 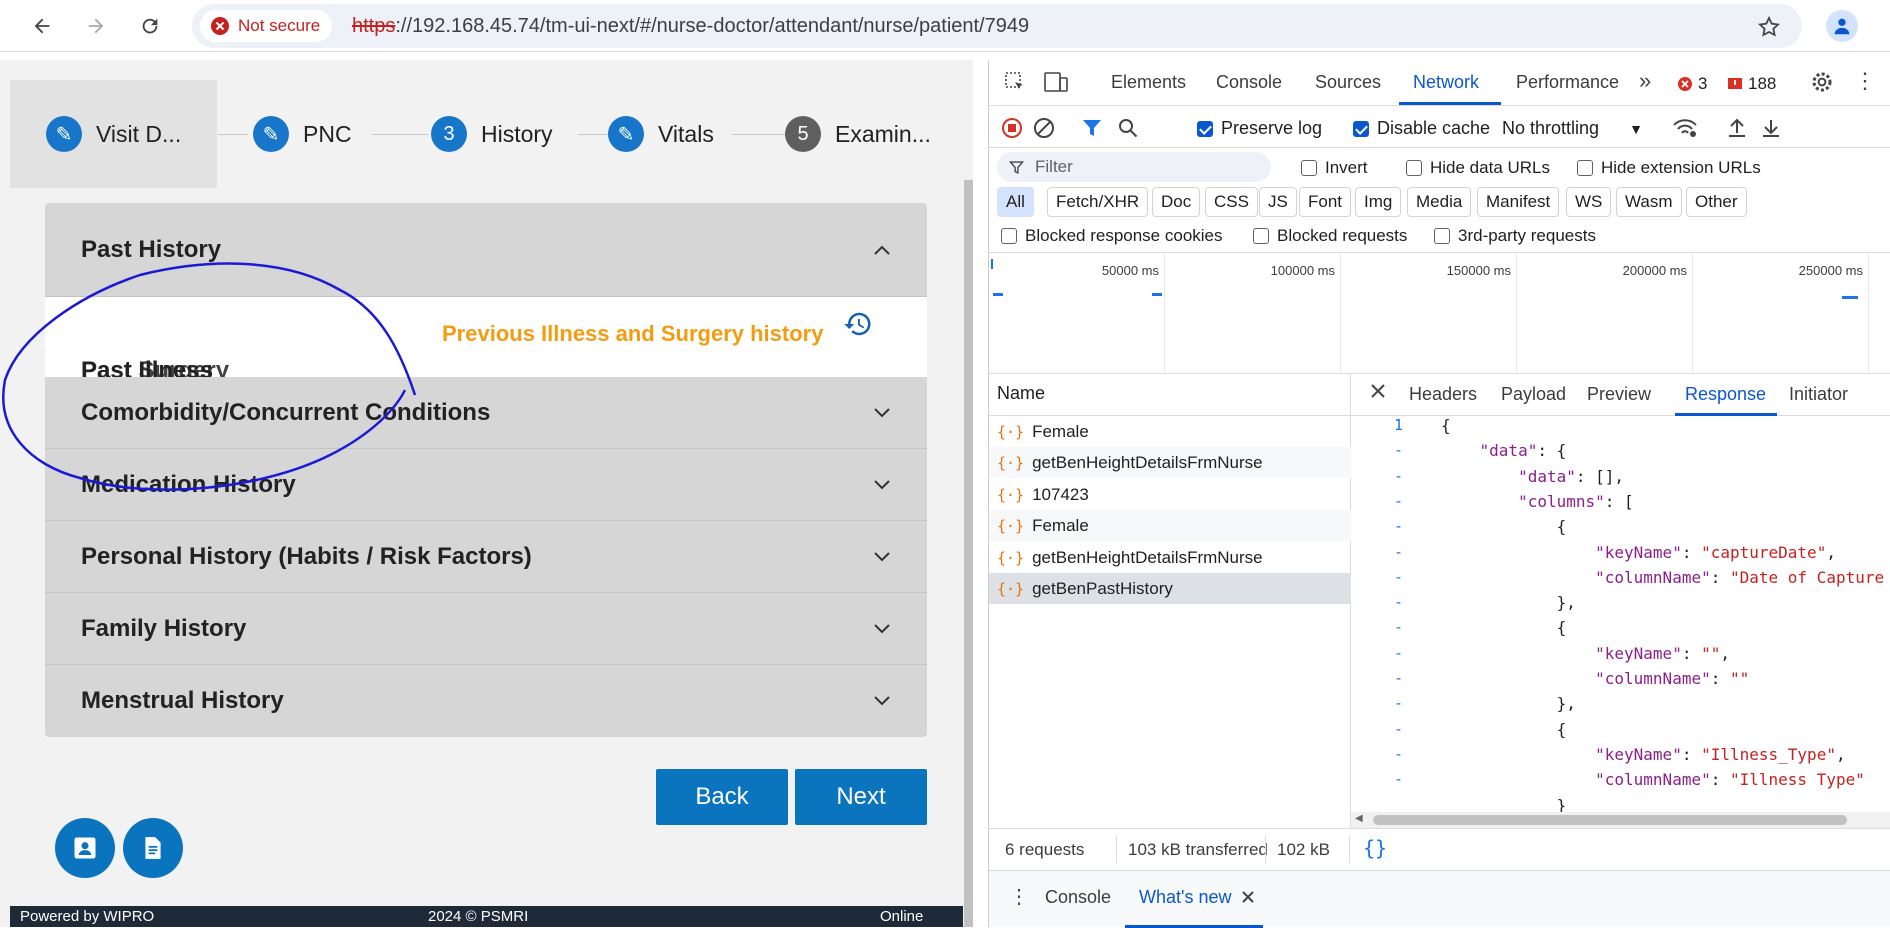 What do you see at coordinates (1515, 236) in the screenshot?
I see `third-party-checkbox: 3rd-party requests` at bounding box center [1515, 236].